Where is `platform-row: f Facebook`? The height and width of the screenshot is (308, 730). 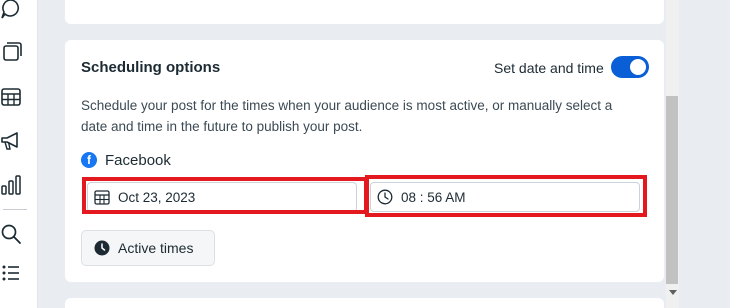
platform-row: f Facebook is located at coordinates (126, 160).